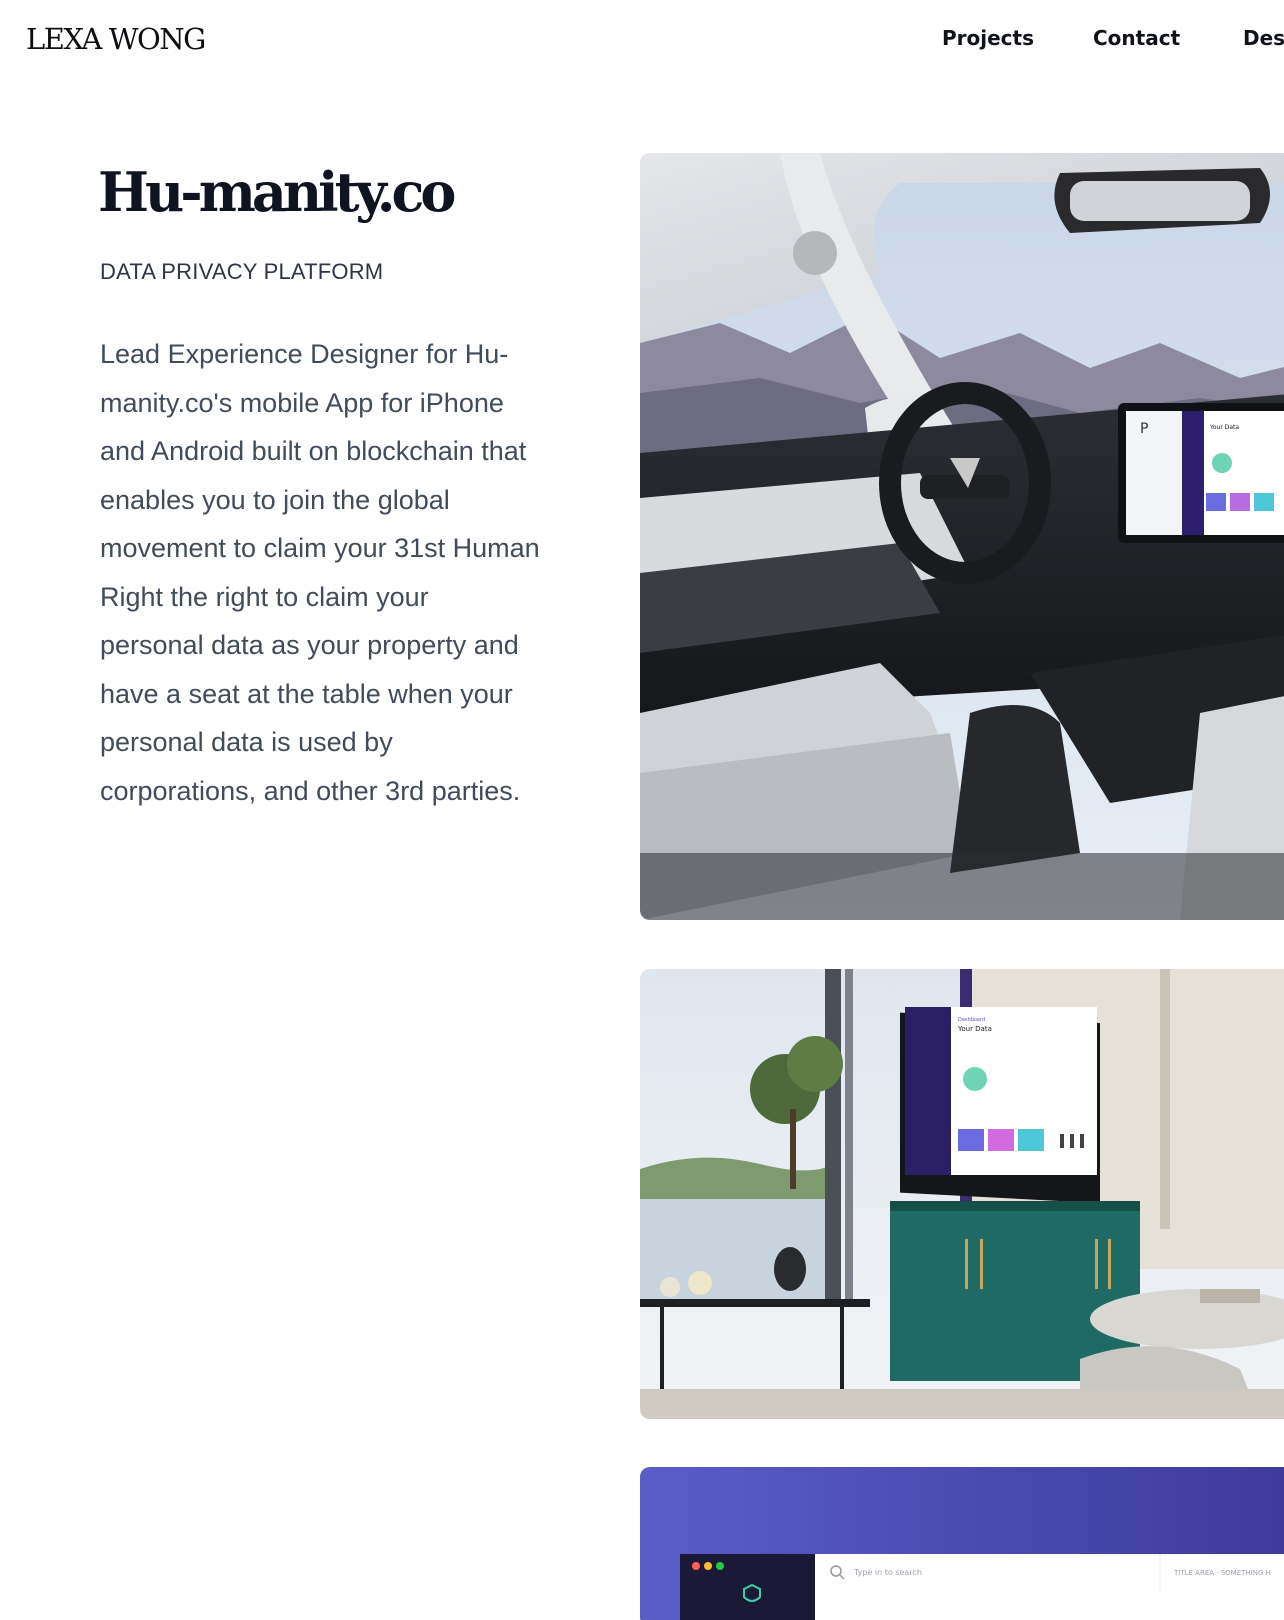  I want to click on description-line: personal data as your property and, so click(309, 645).